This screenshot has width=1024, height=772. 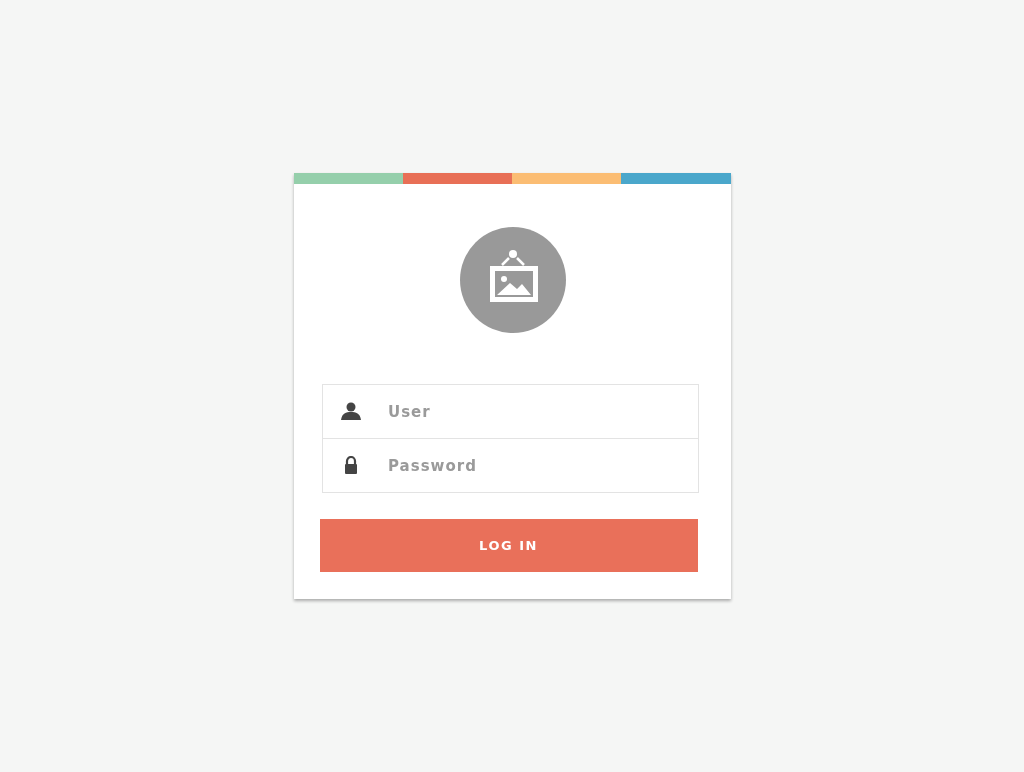 What do you see at coordinates (351, 411) in the screenshot?
I see `user-icon` at bounding box center [351, 411].